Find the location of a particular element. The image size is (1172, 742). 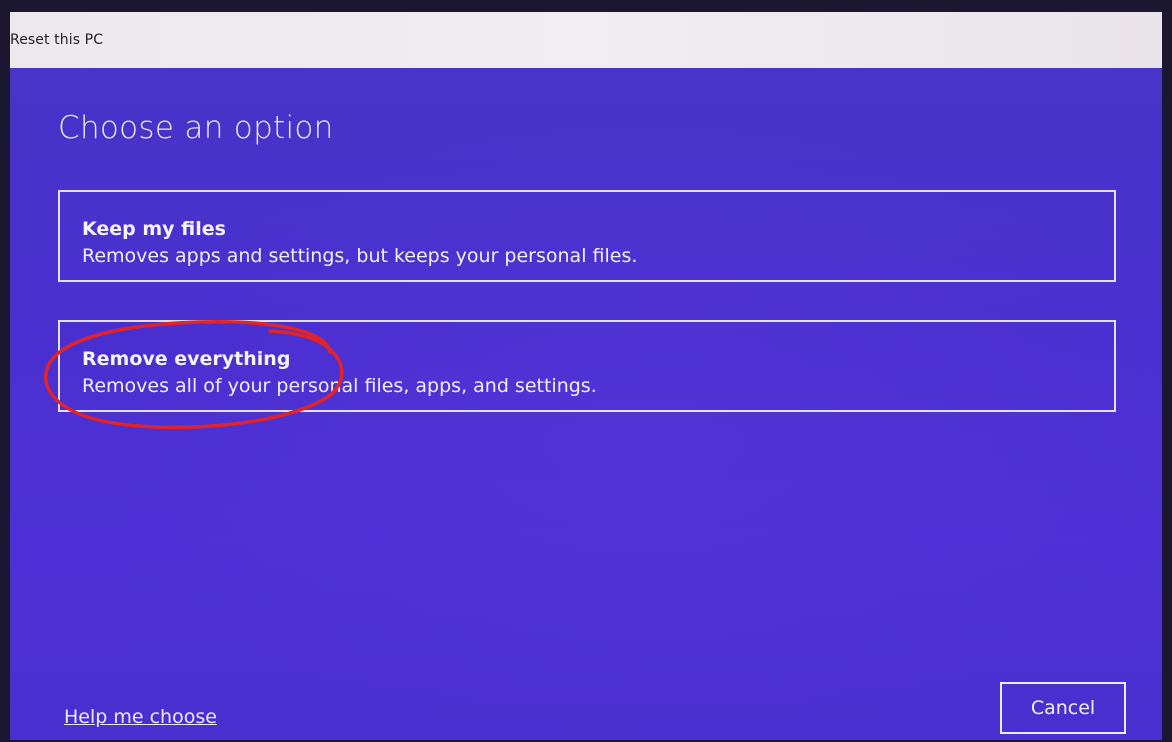

option-title: Keep my files is located at coordinates (154, 229).